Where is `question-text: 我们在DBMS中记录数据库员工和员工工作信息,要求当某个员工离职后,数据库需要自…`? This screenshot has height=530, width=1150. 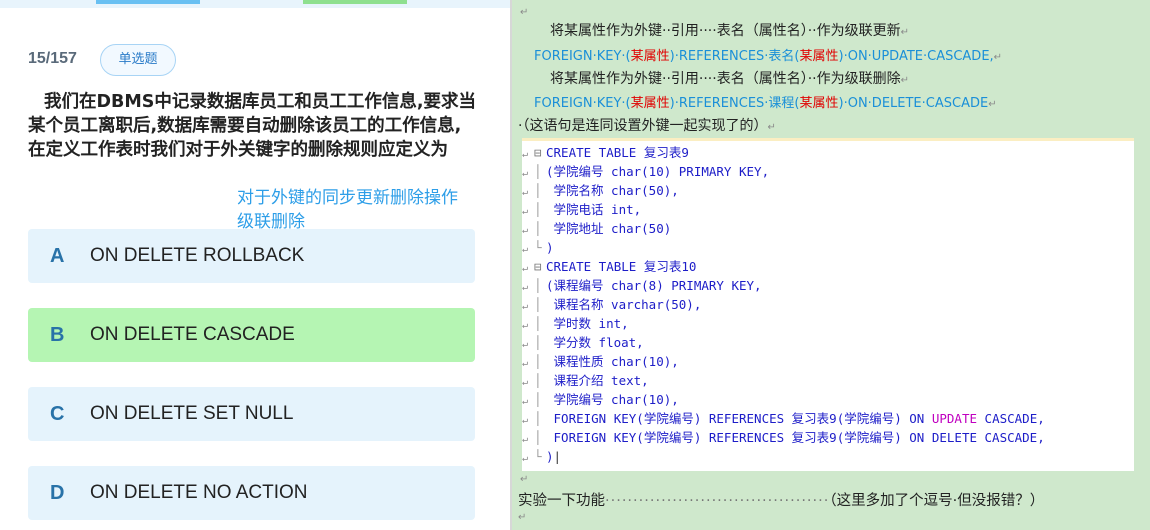 question-text: 我们在DBMS中记录数据库员工和员工工作信息,要求当某个员工离职后,数据库需要自… is located at coordinates (253, 126).